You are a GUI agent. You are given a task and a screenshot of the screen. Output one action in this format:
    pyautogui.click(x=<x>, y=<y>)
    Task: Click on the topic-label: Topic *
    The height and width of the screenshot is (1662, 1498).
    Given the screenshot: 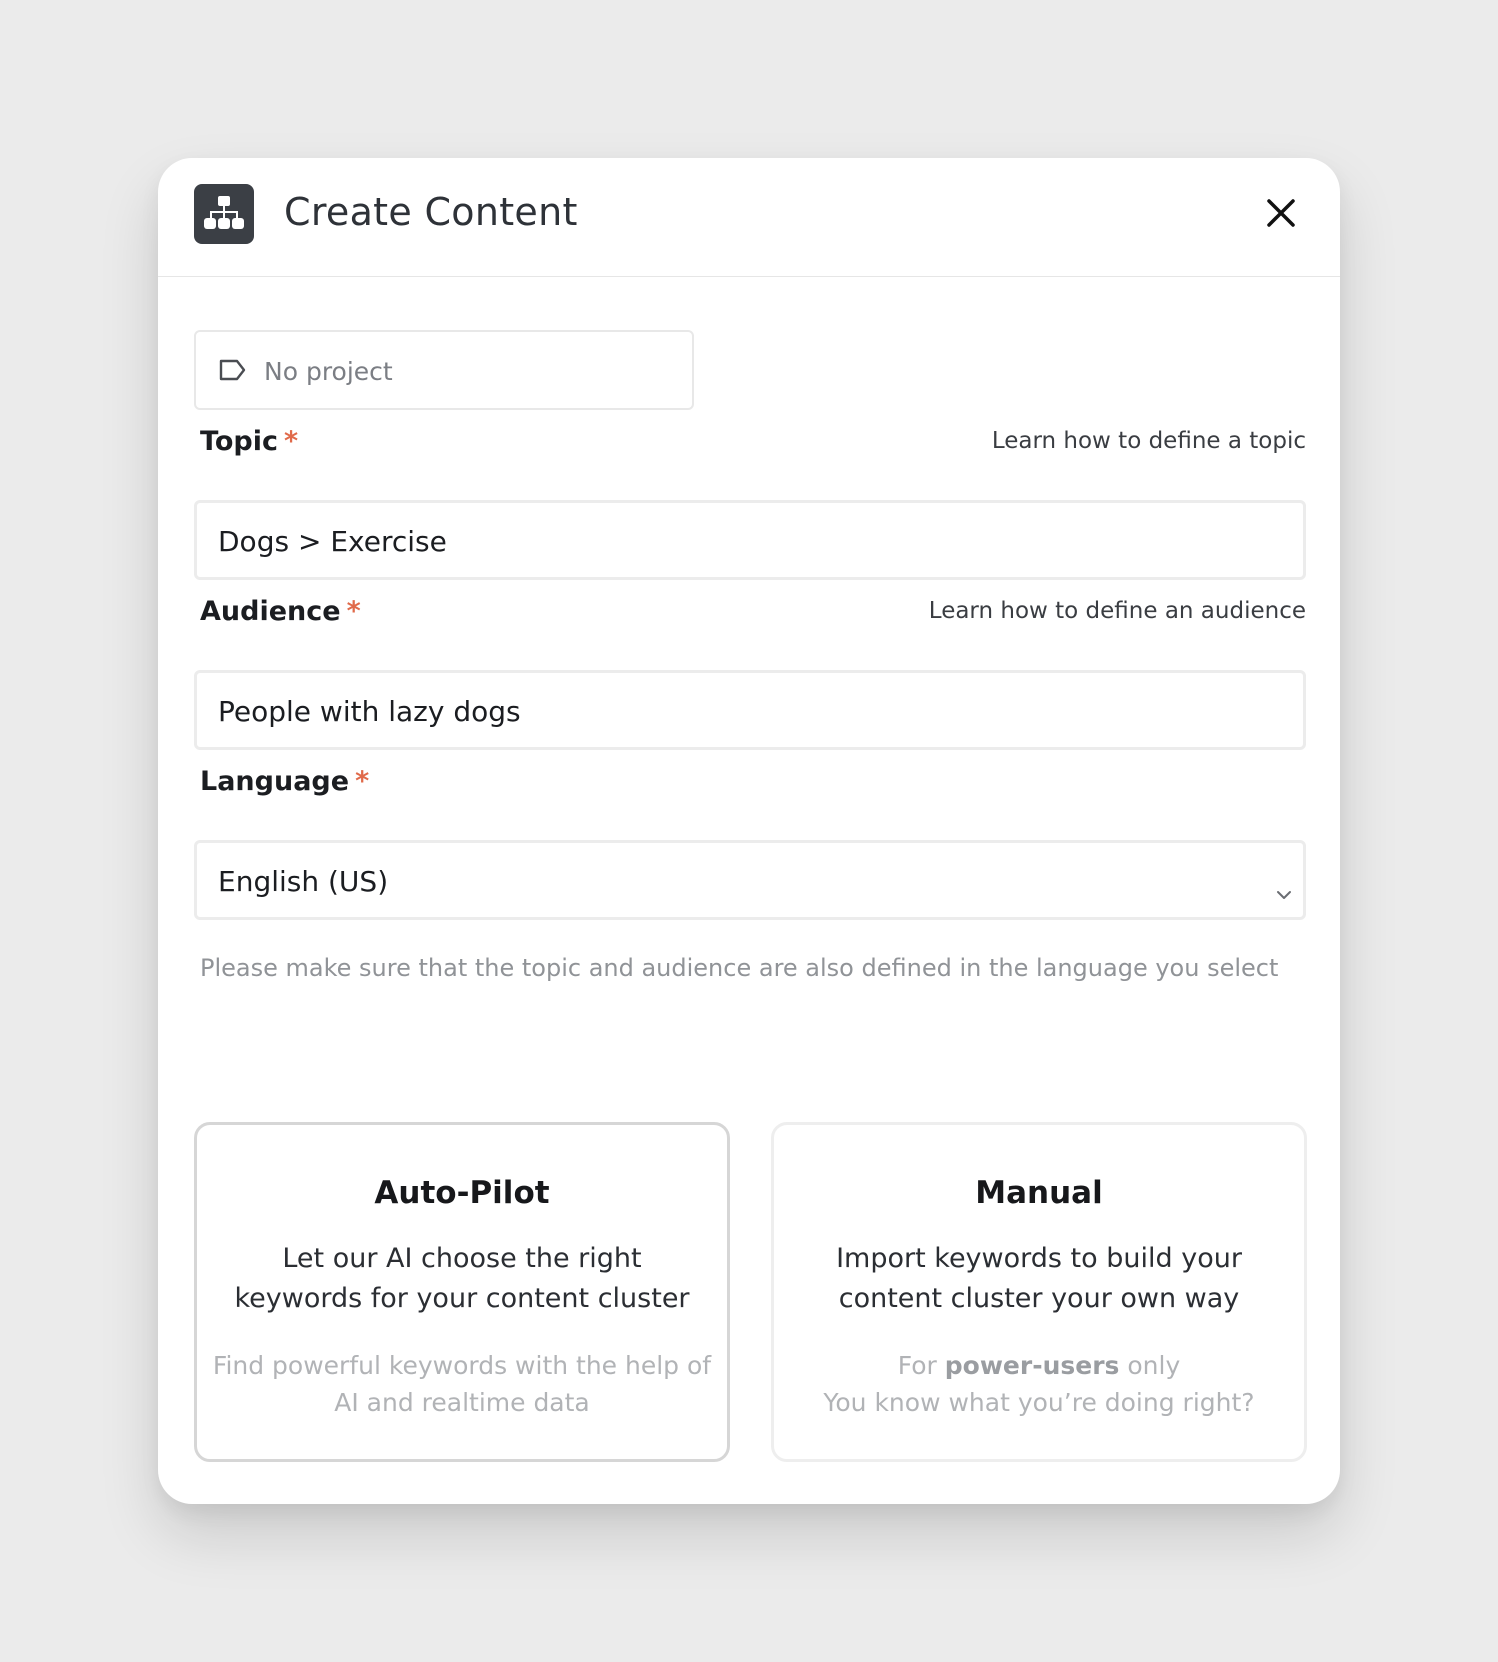 What is the action you would take?
    pyautogui.click(x=249, y=441)
    